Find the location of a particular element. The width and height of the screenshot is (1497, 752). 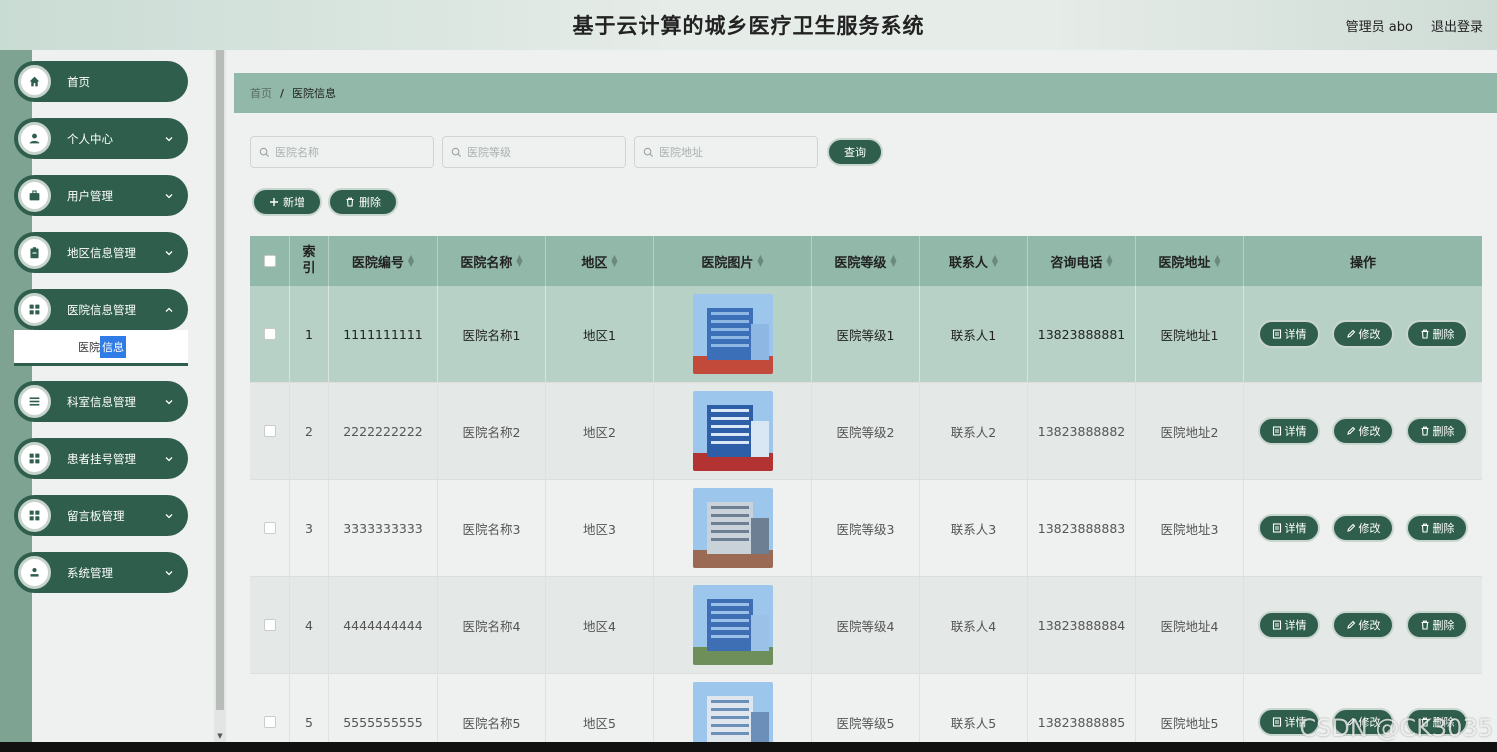

header-level: 医院等级 ▲ ▼ is located at coordinates (866, 261).